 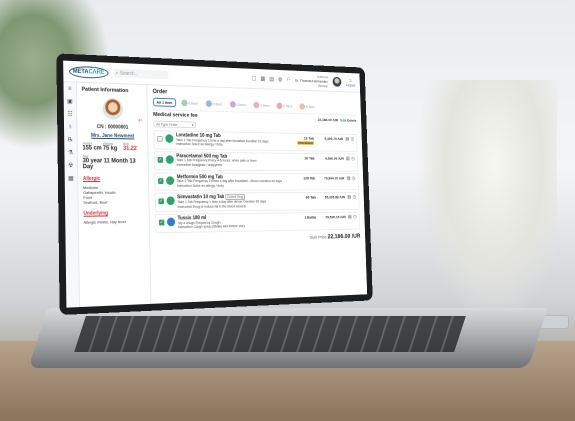 What do you see at coordinates (112, 127) in the screenshot?
I see `patient-cn: CN : 00000001` at bounding box center [112, 127].